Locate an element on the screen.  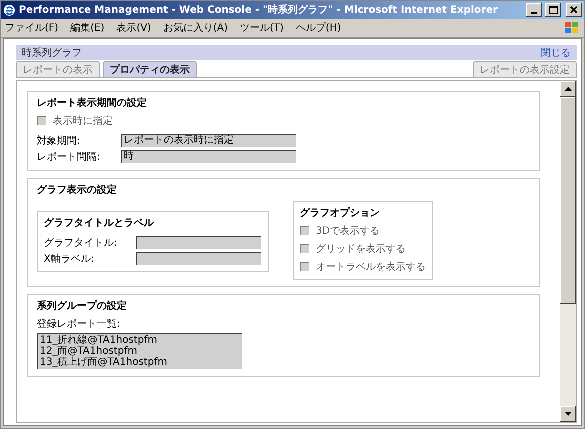
field-label: グラフタイトル: is located at coordinates (81, 243).